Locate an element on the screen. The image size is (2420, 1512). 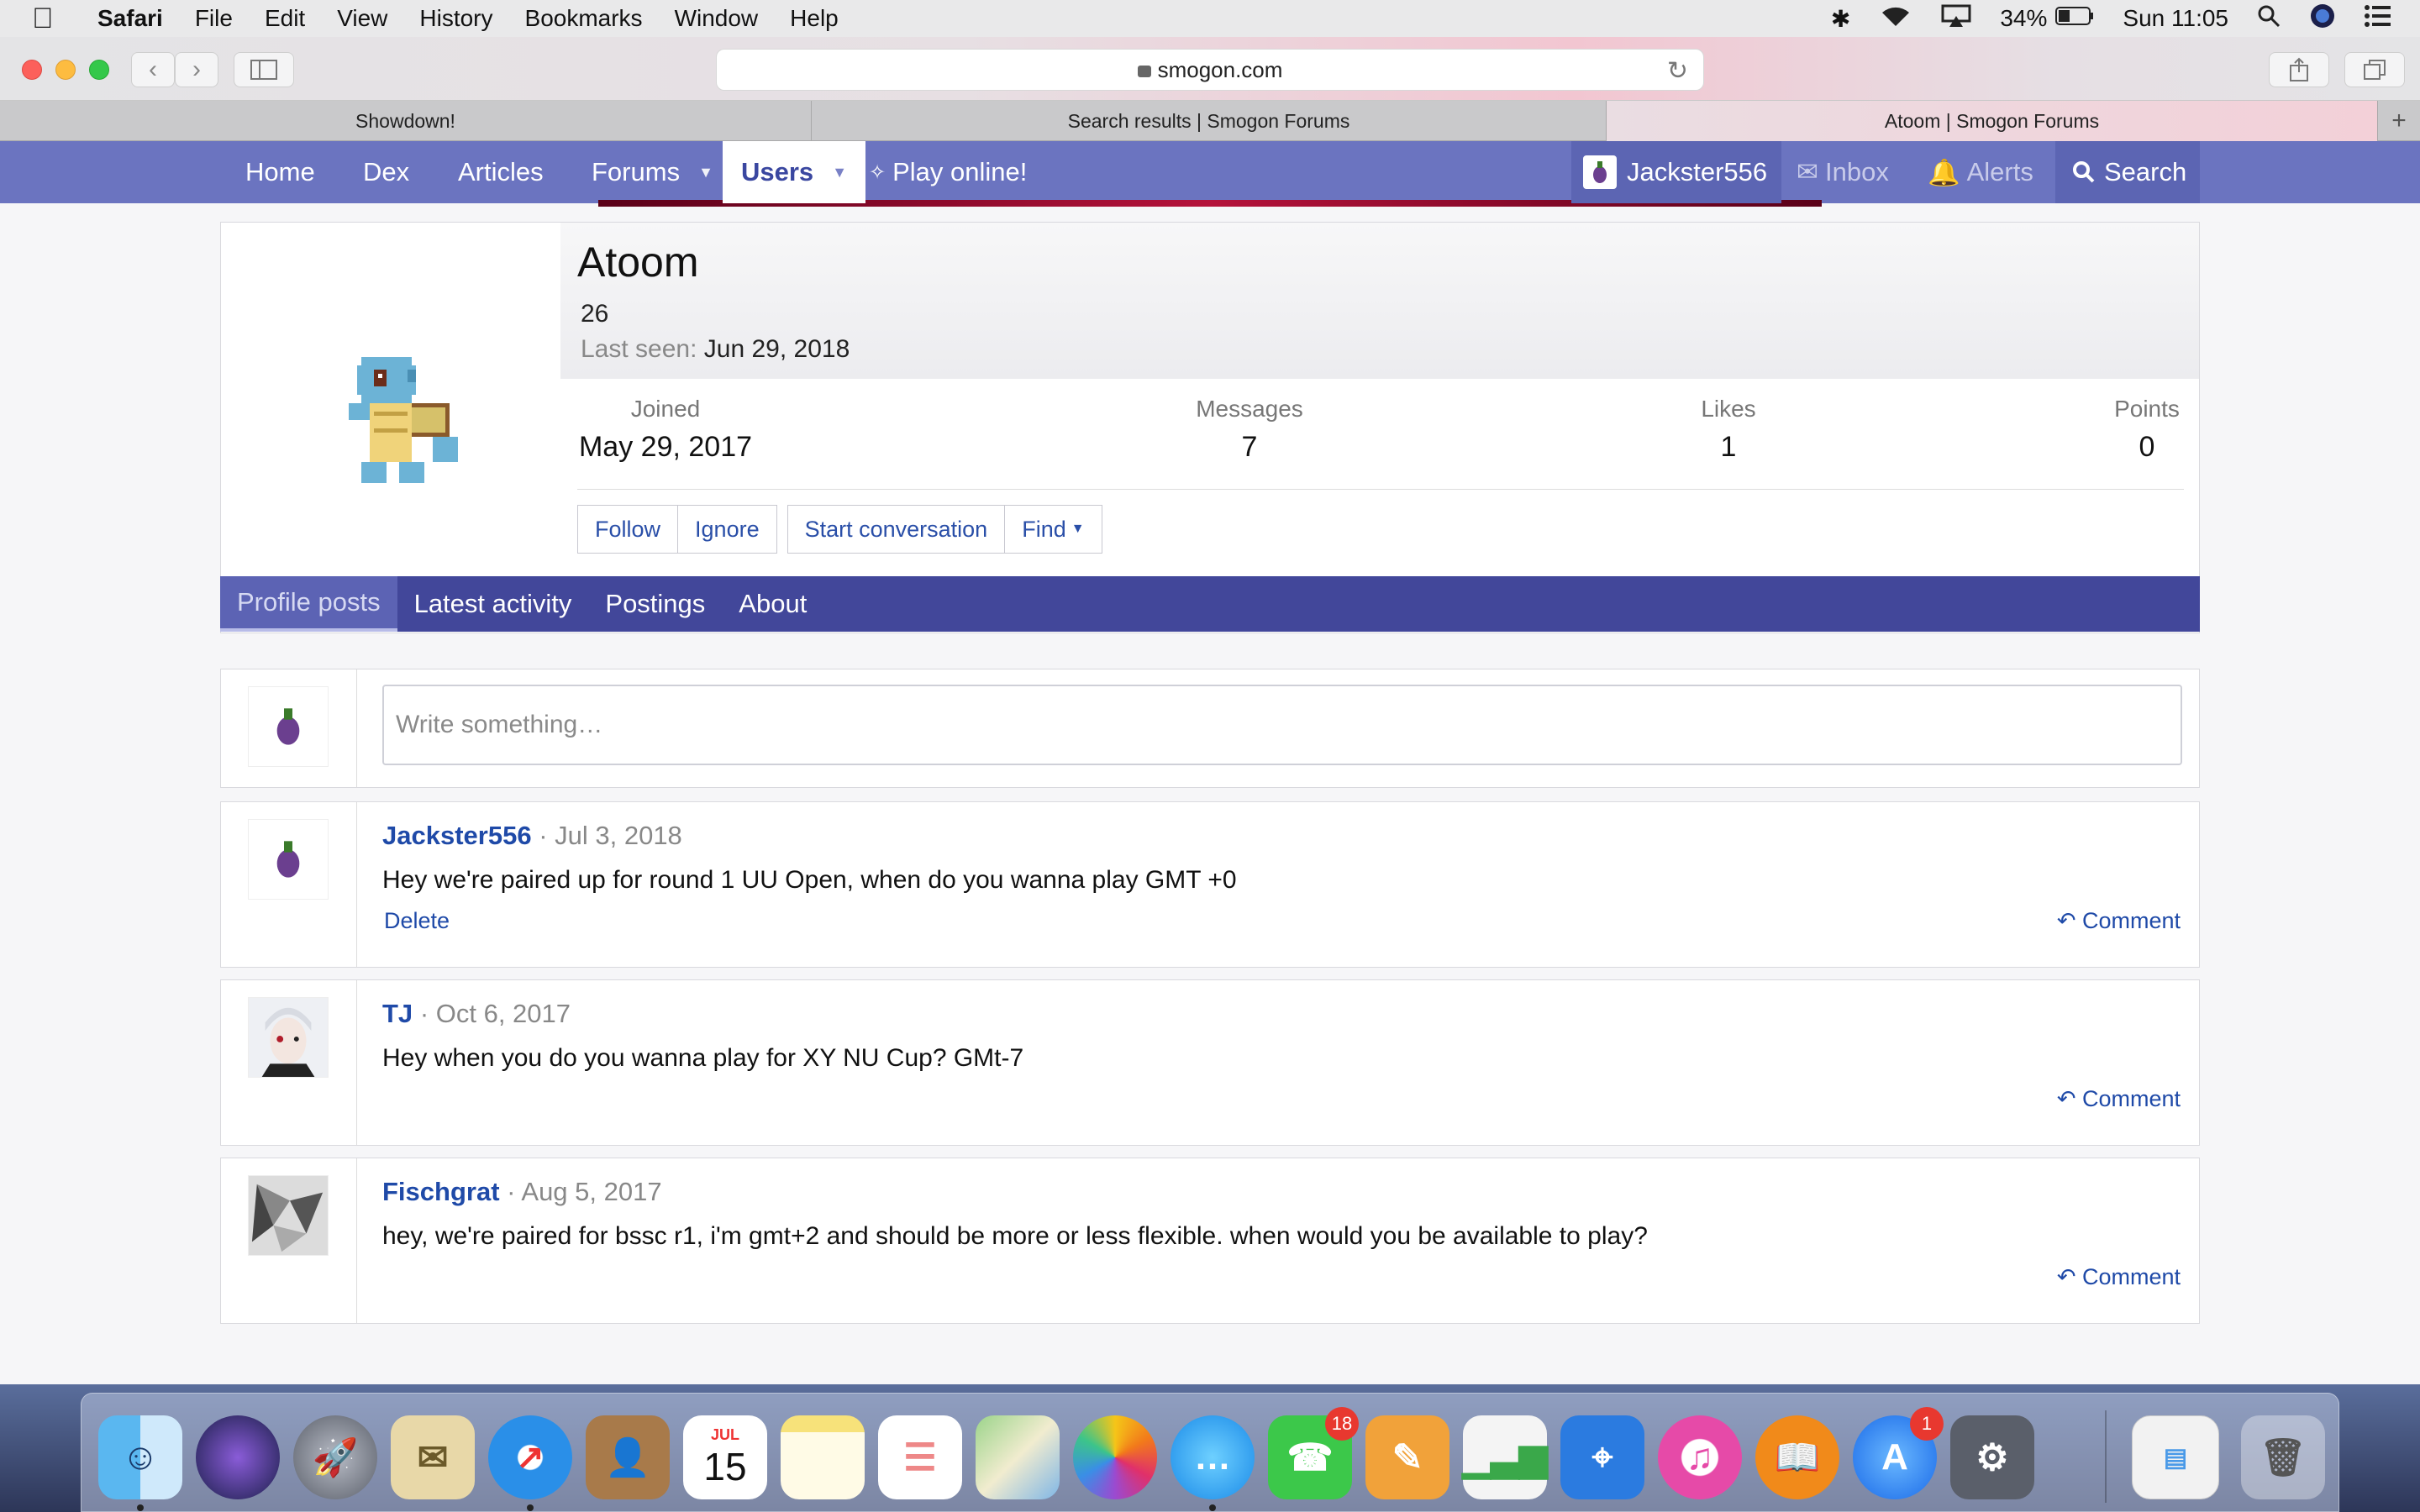
reload-icon: ↻ is located at coordinates (1678, 71).